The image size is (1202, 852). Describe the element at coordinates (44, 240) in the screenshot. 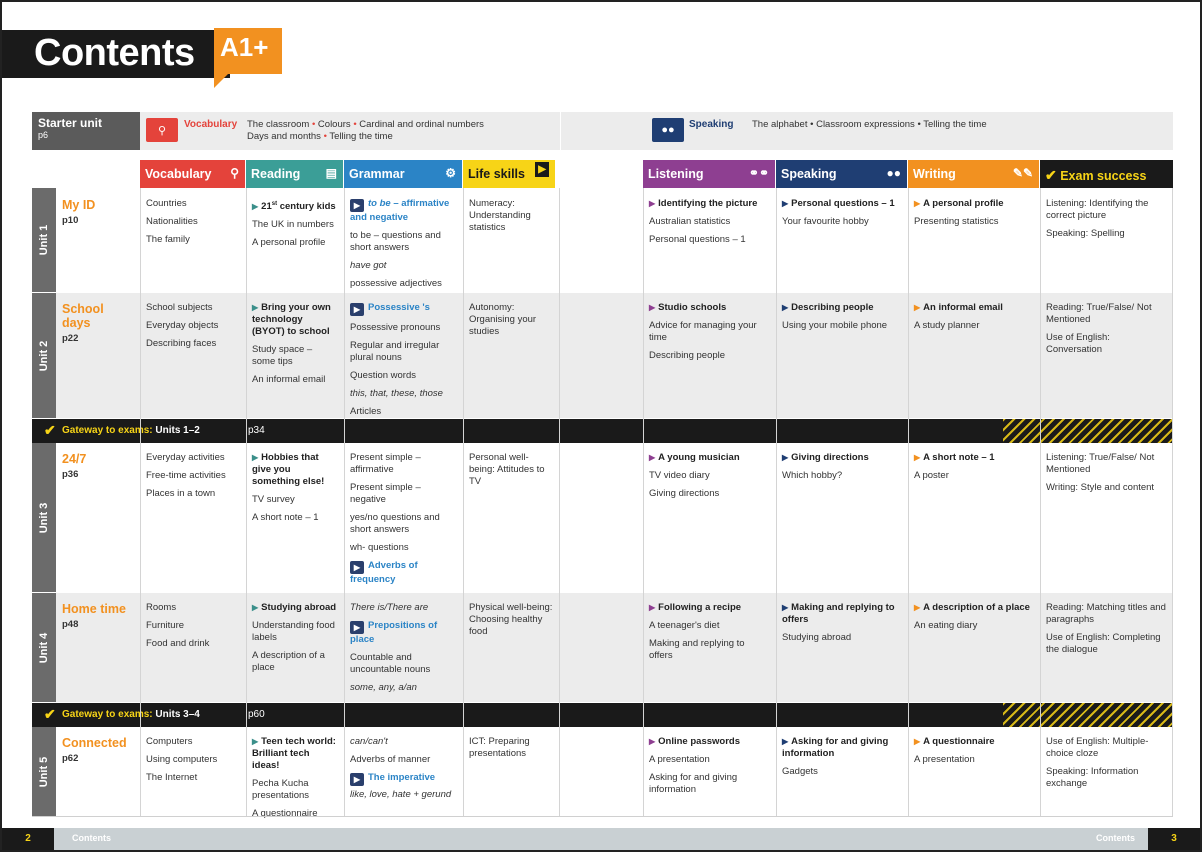

I see `unit-1-side: Unit 1` at that location.